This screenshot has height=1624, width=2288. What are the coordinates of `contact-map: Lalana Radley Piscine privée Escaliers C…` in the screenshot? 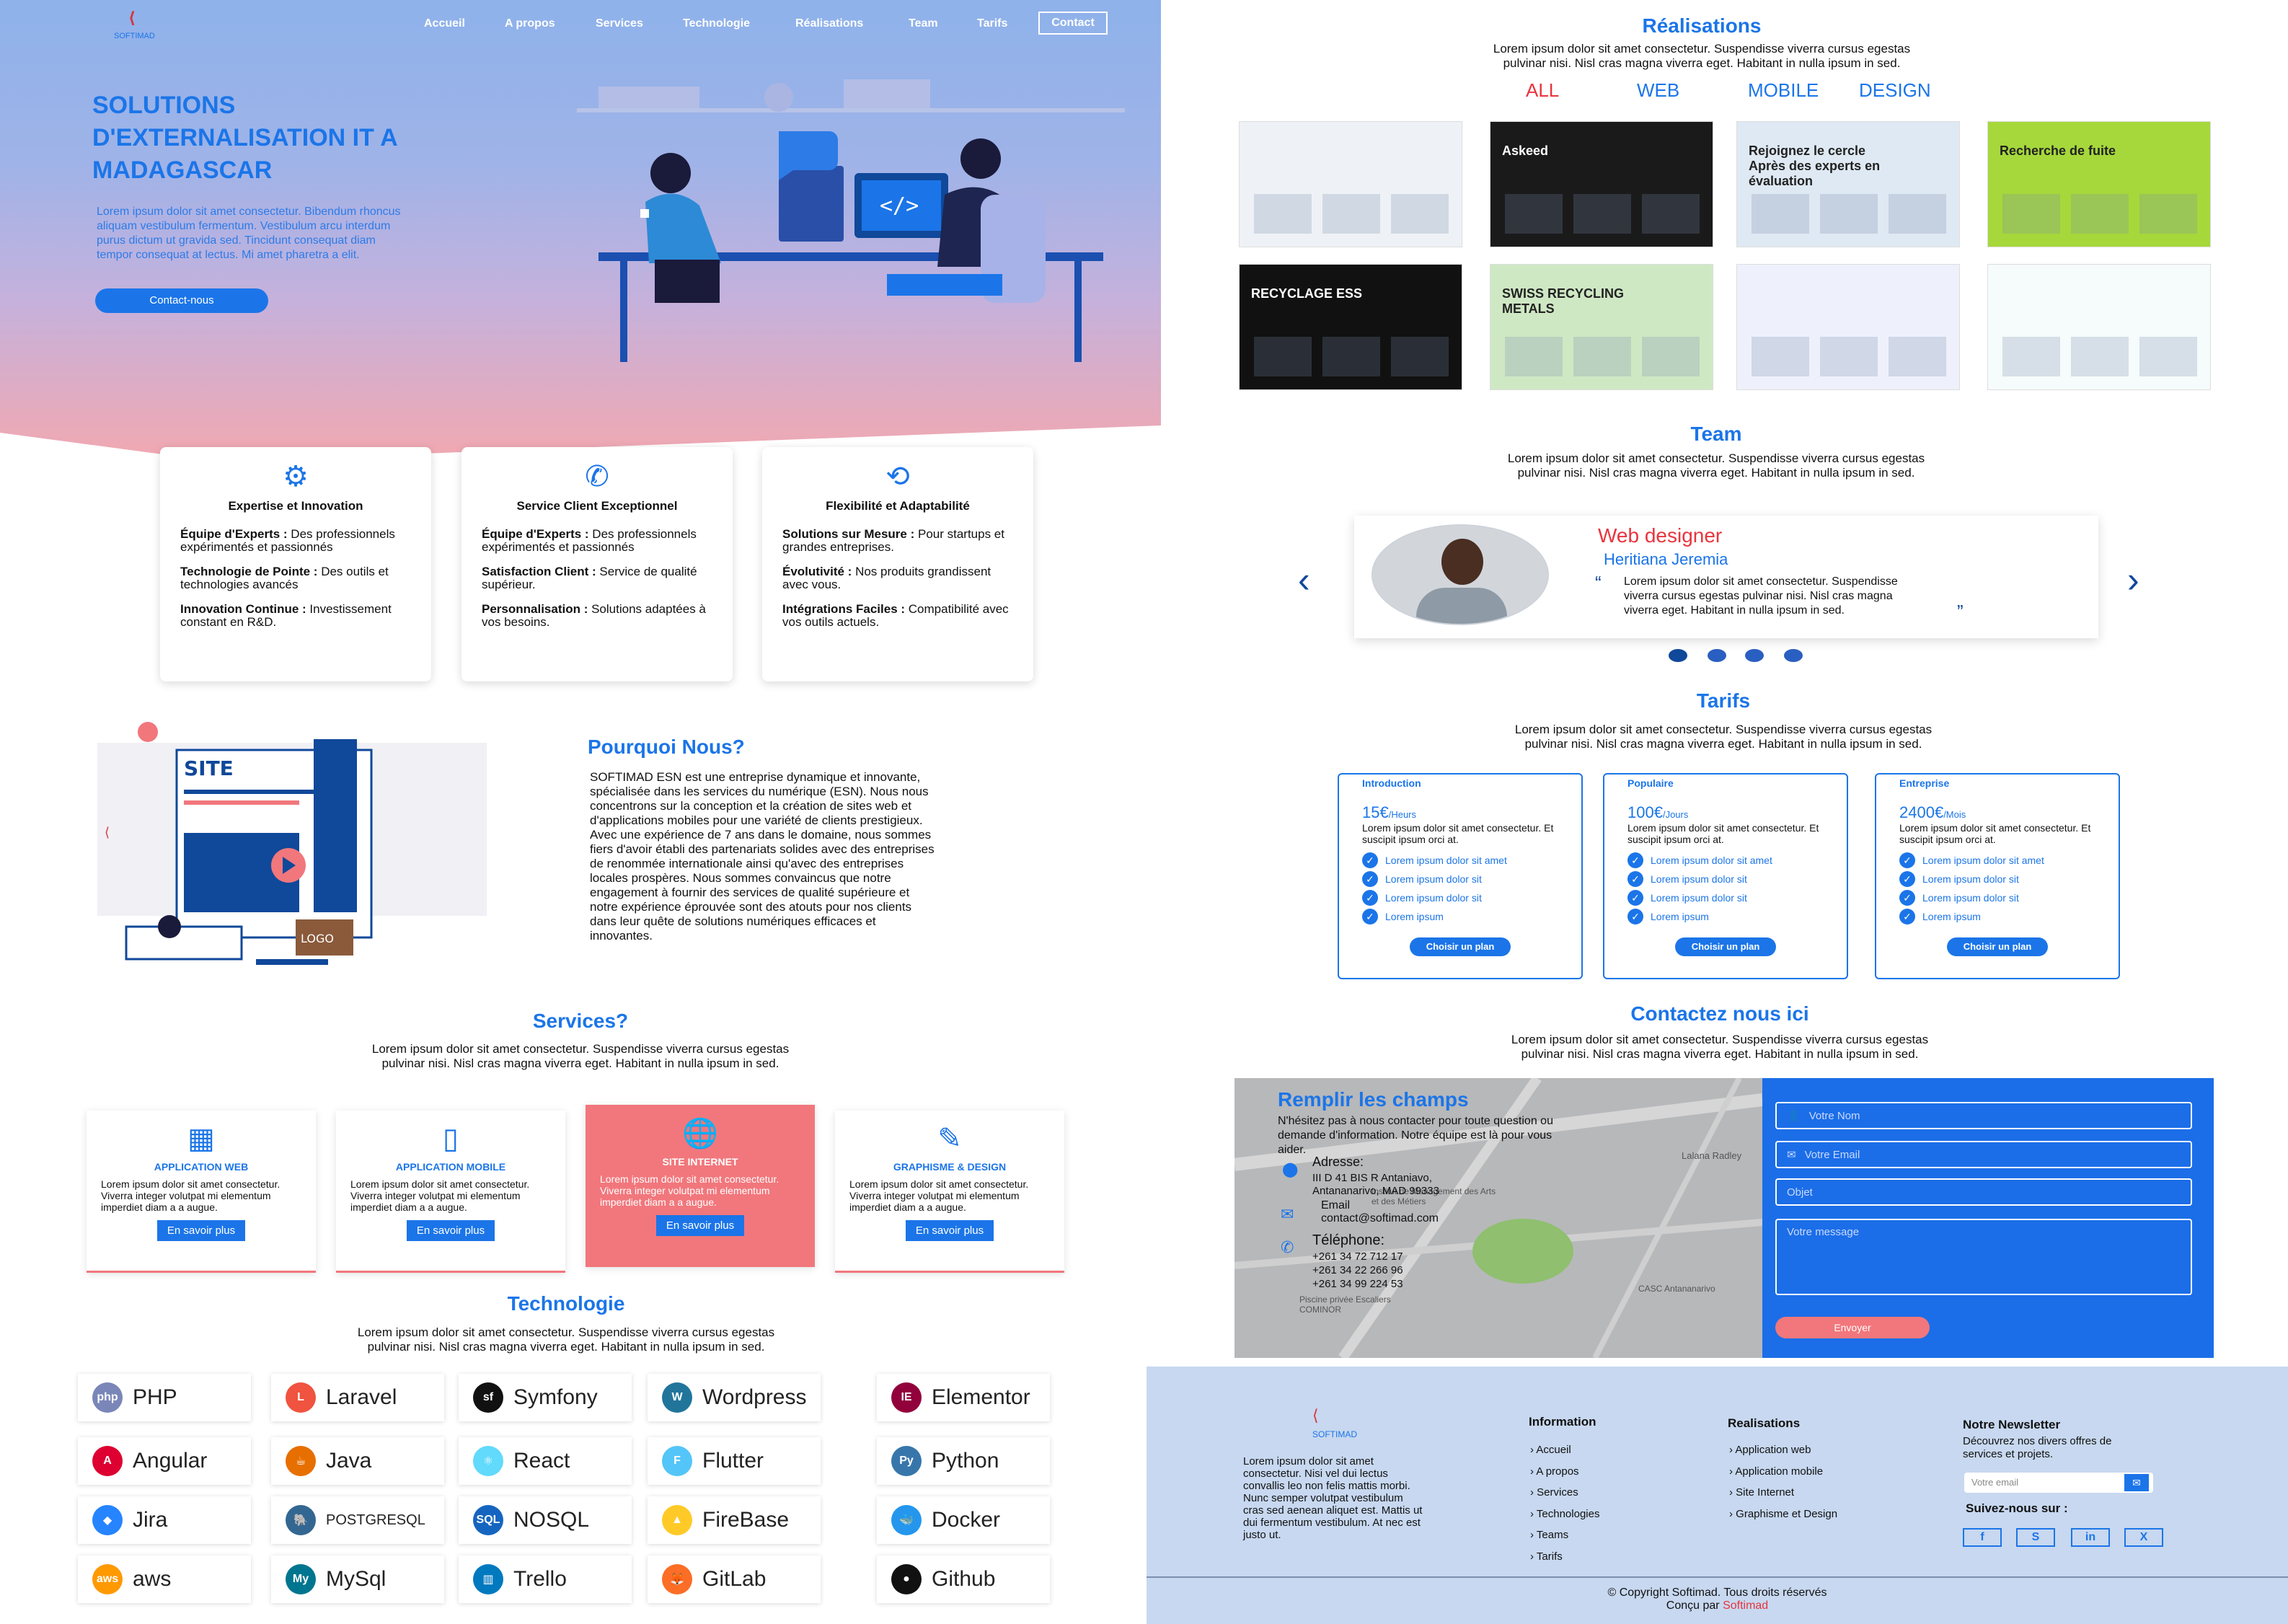 It's located at (1498, 1218).